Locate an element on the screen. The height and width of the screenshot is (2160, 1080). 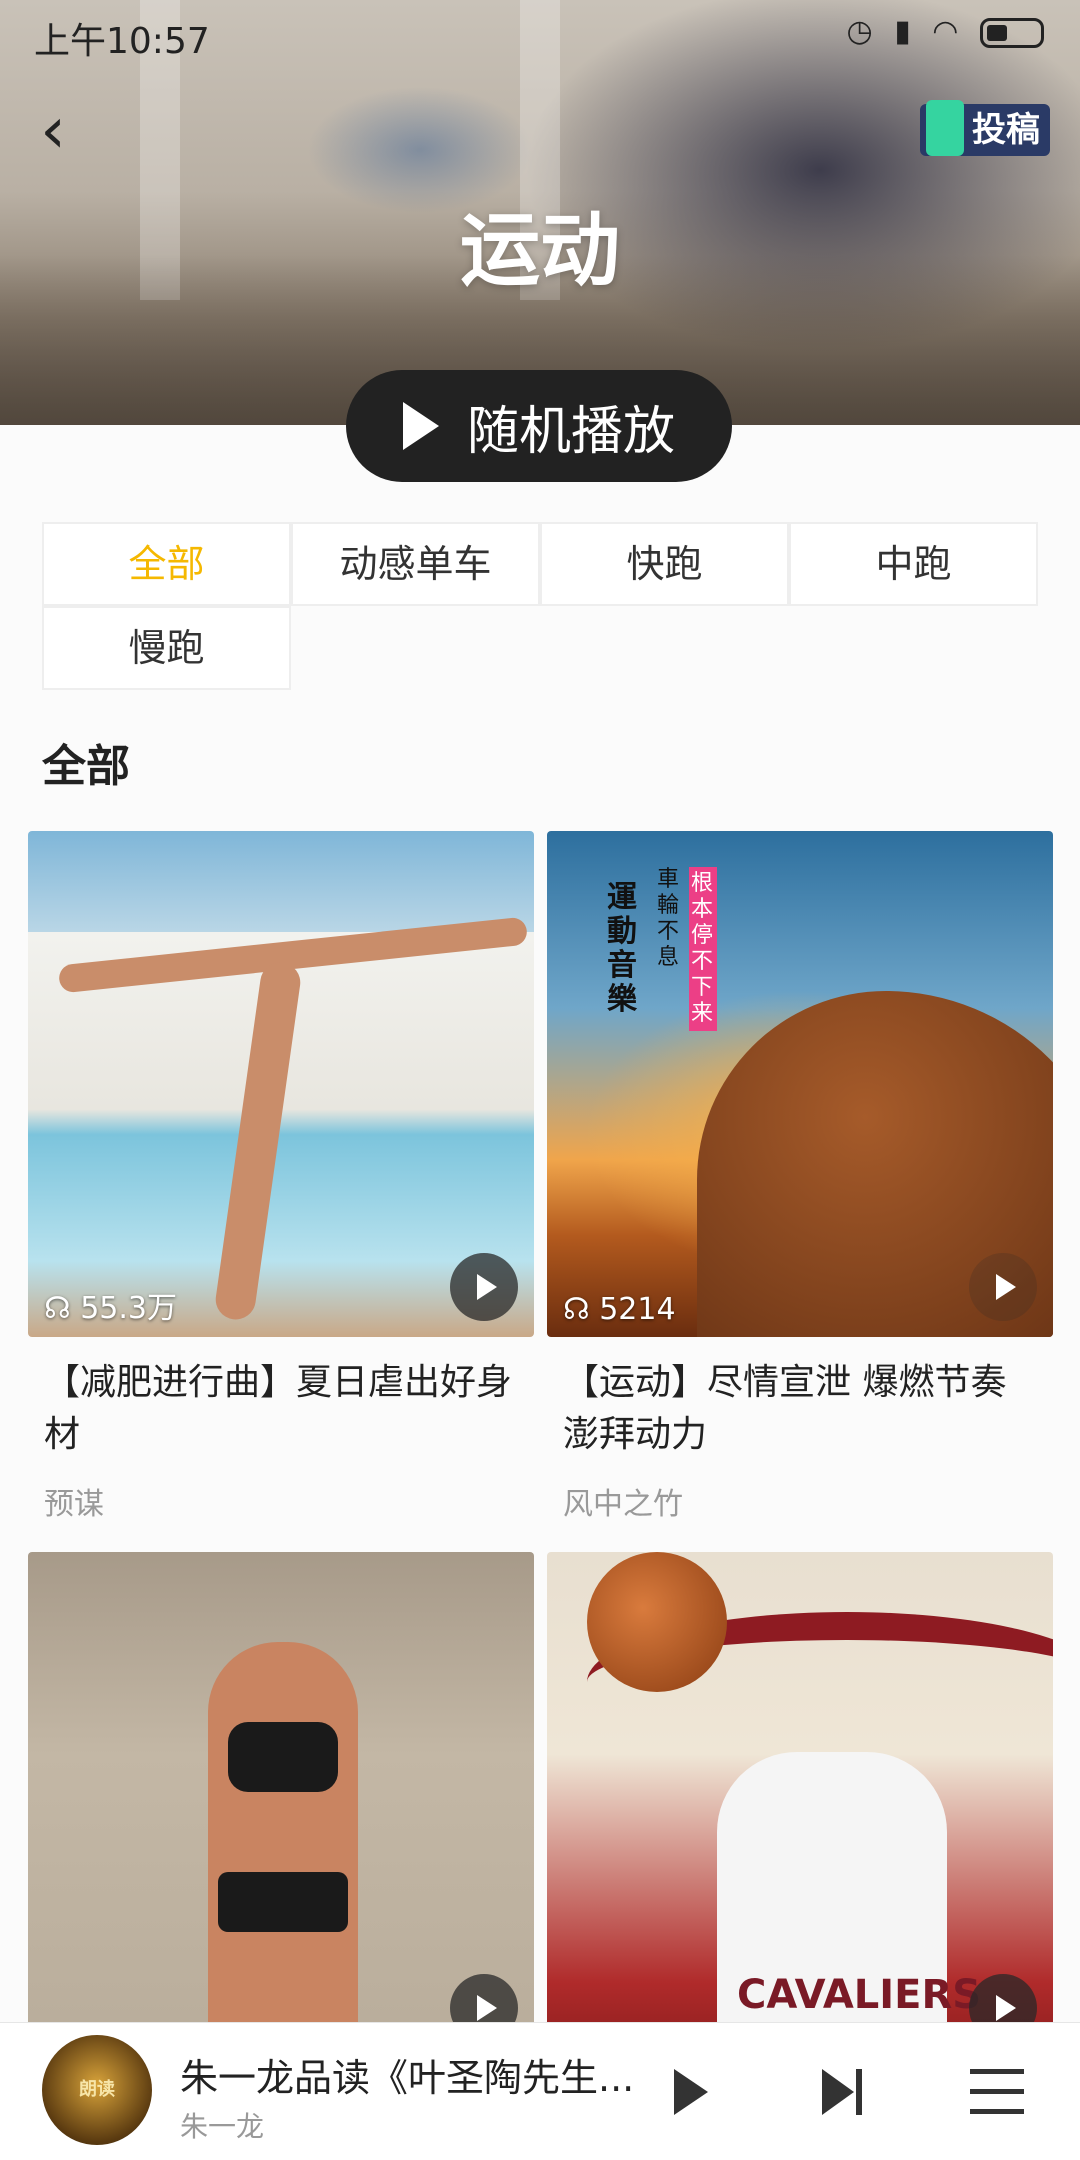
shuffle-play-label: 随机播放 is located at coordinates (570, 431).